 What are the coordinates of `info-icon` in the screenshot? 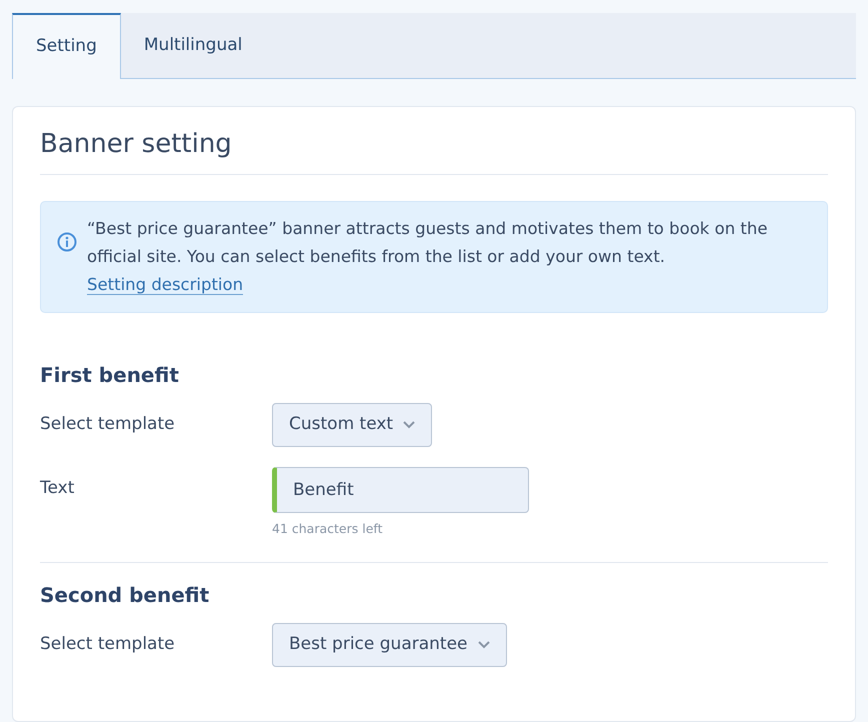 It's located at (67, 242).